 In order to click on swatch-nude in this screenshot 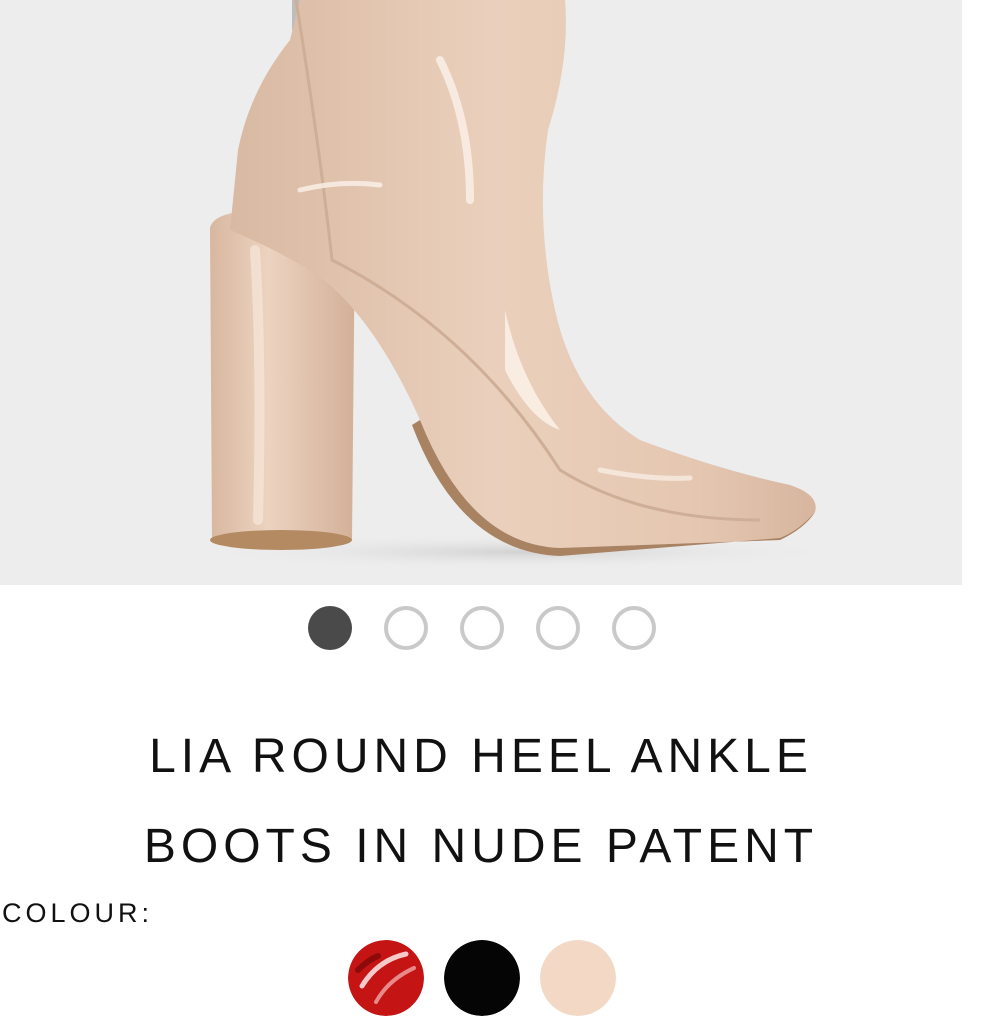, I will do `click(578, 978)`.